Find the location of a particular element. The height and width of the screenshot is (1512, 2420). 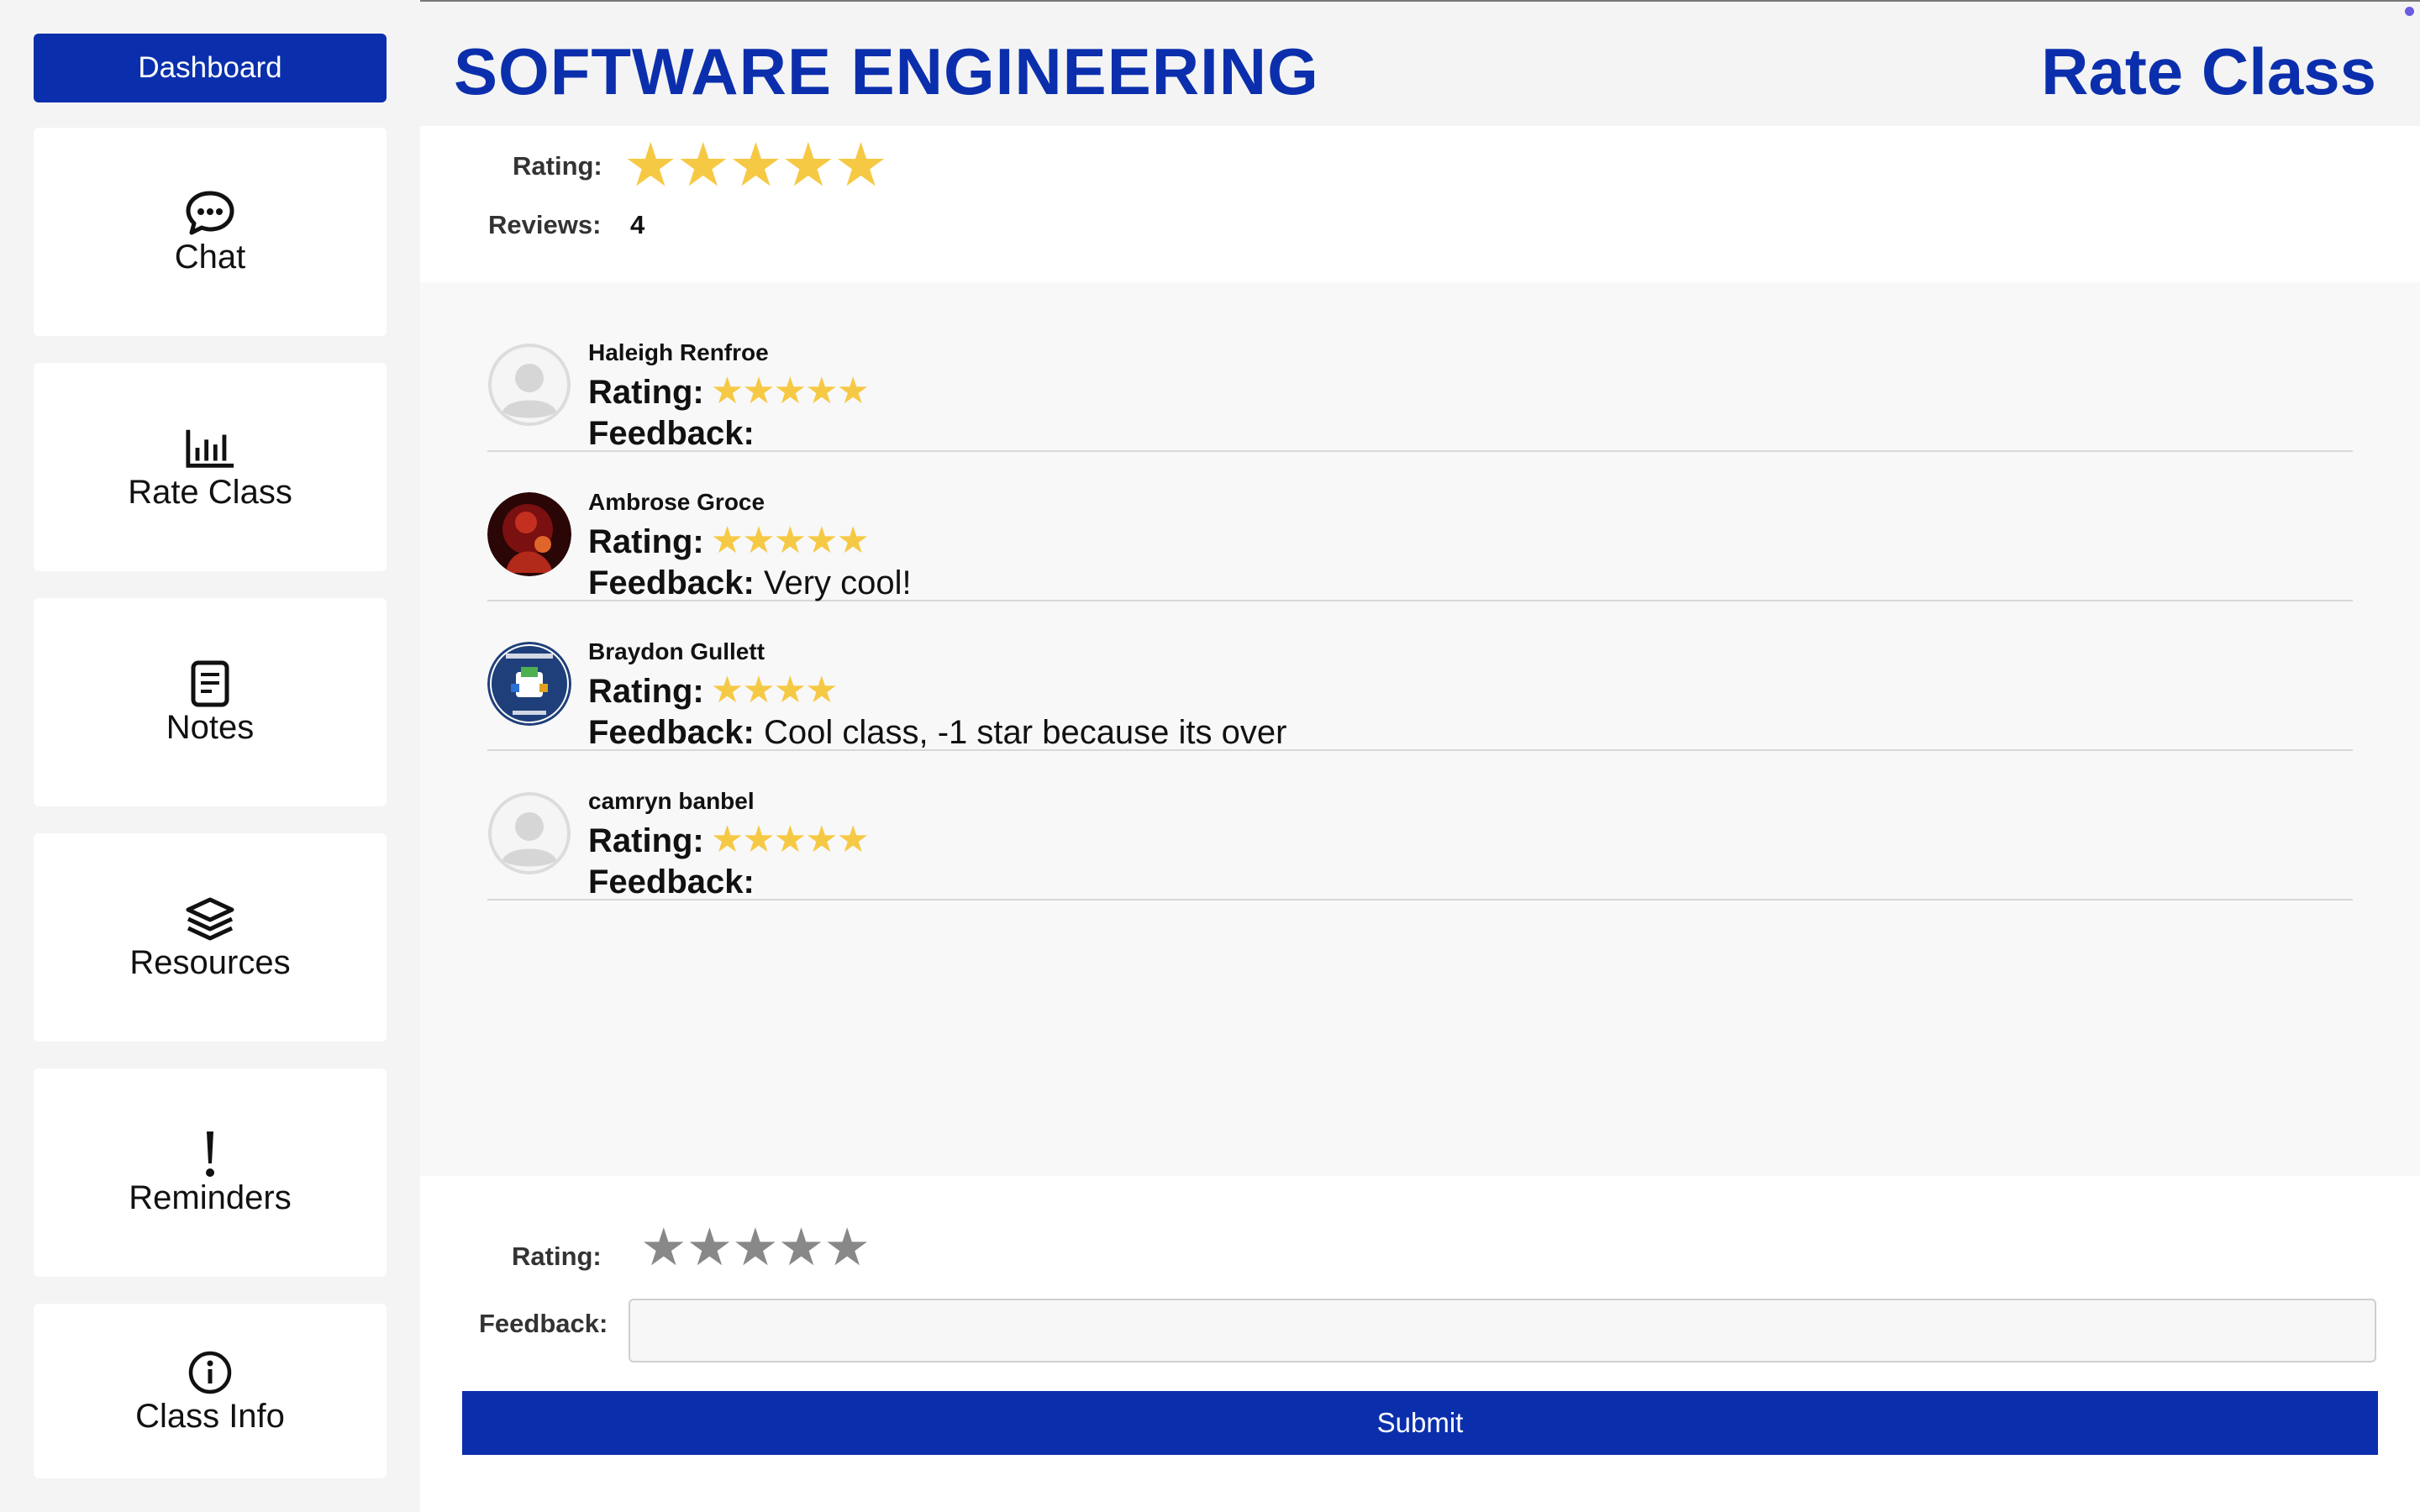

rating-summary: Rating: ★★★★★ Reviews: 4 is located at coordinates (1420, 204).